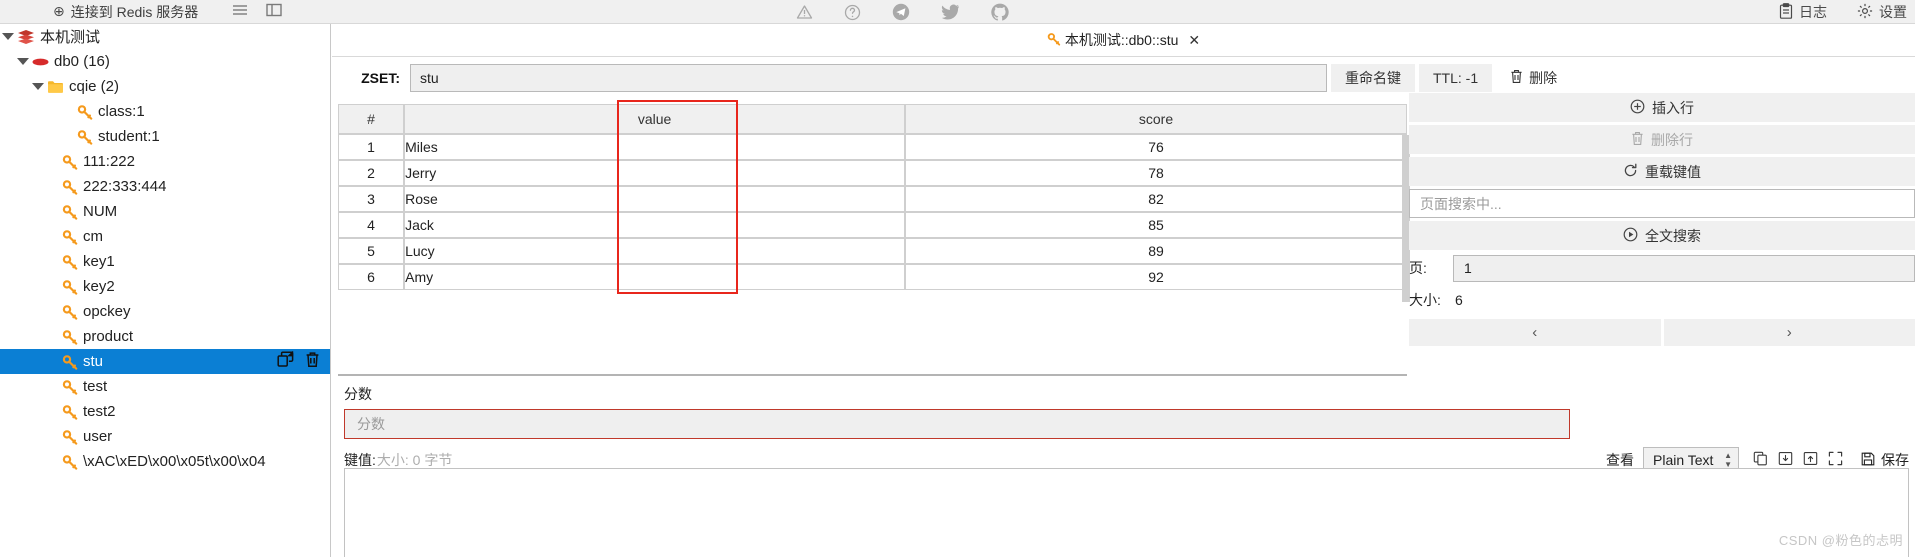  What do you see at coordinates (1156, 225) in the screenshot?
I see `cell-score: 85` at bounding box center [1156, 225].